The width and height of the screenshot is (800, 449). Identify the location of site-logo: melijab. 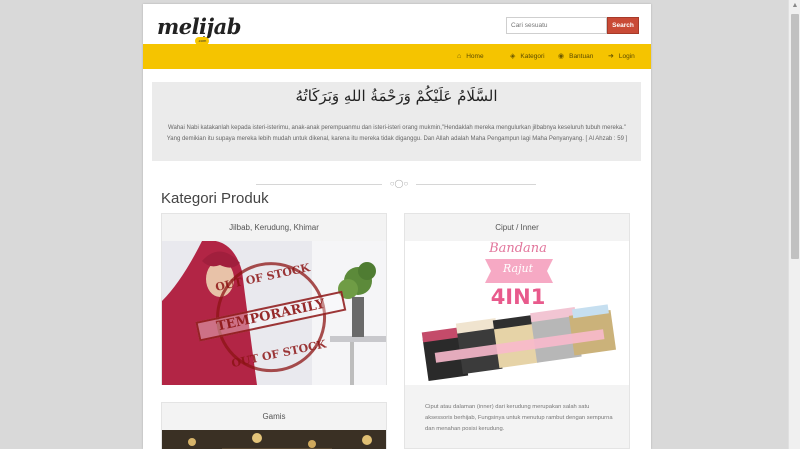
(199, 26).